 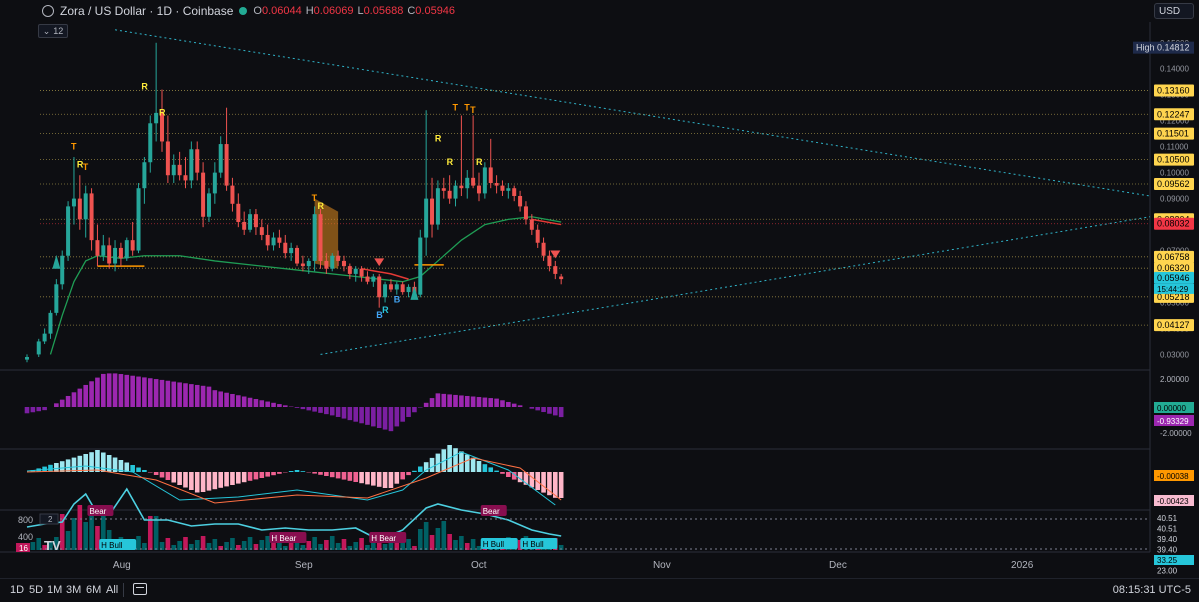 What do you see at coordinates (1173, 114) in the screenshot?
I see `price-label: 0.12247` at bounding box center [1173, 114].